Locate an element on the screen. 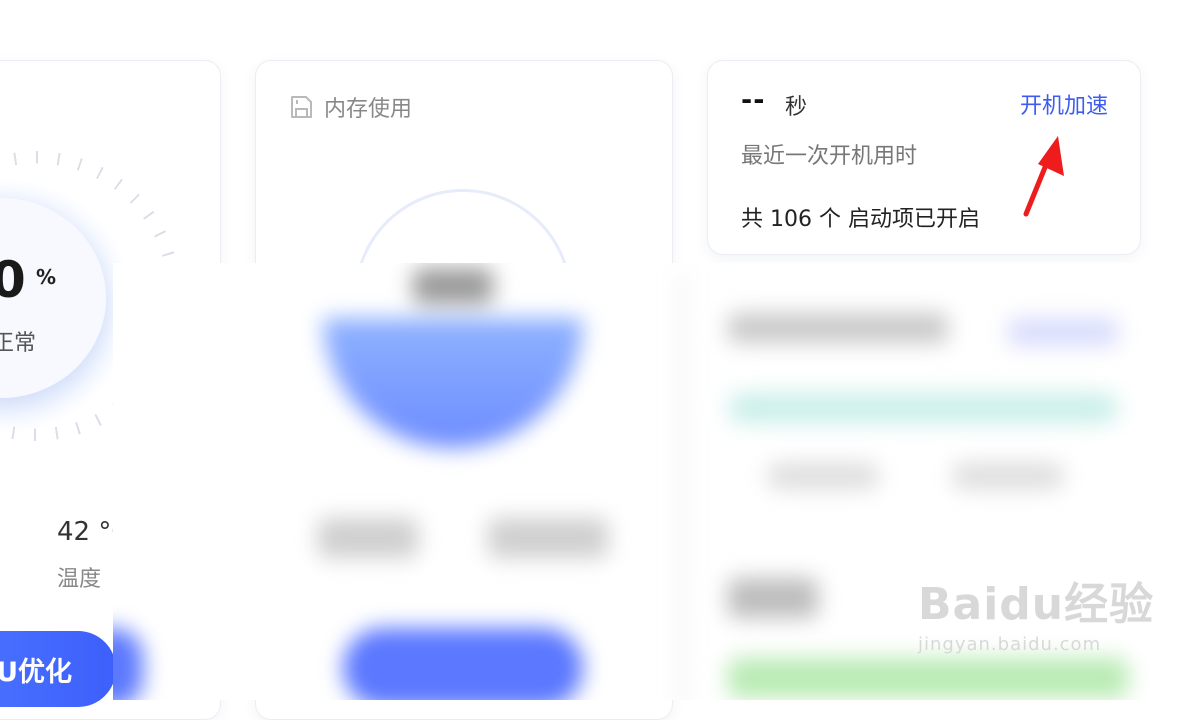 This screenshot has width=1200, height=720. red-arrow-annotation-icon is located at coordinates (1043, 176).